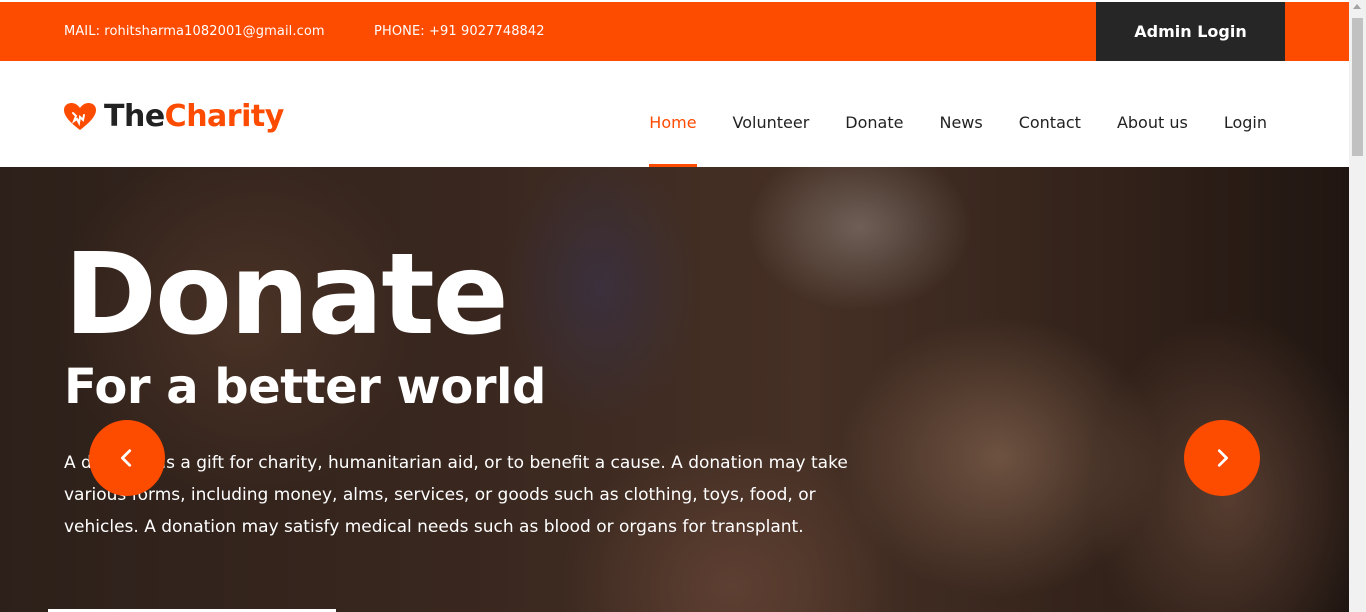 The image size is (1366, 612). Describe the element at coordinates (1190, 31) in the screenshot. I see `admin-login-button: Admin Login` at that location.